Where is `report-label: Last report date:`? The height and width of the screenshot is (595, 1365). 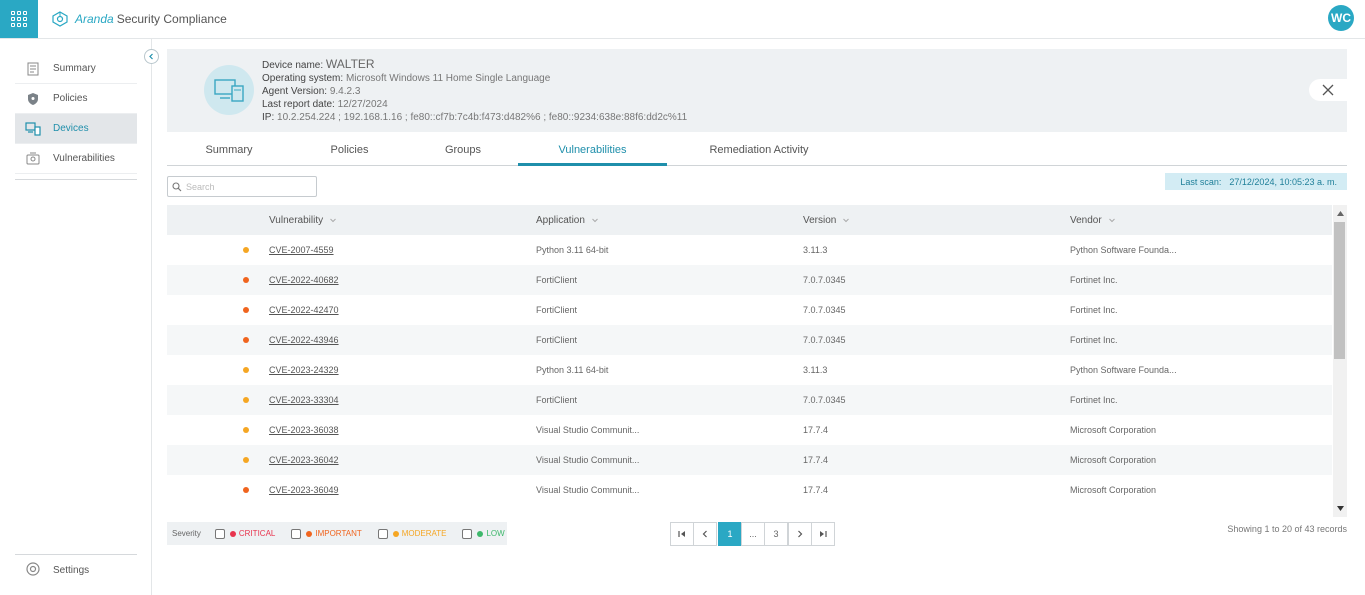
report-label: Last report date: is located at coordinates (298, 104).